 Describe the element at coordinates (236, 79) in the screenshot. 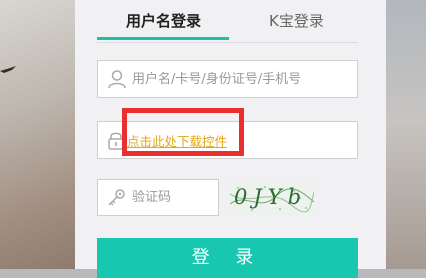

I see `username-input` at that location.